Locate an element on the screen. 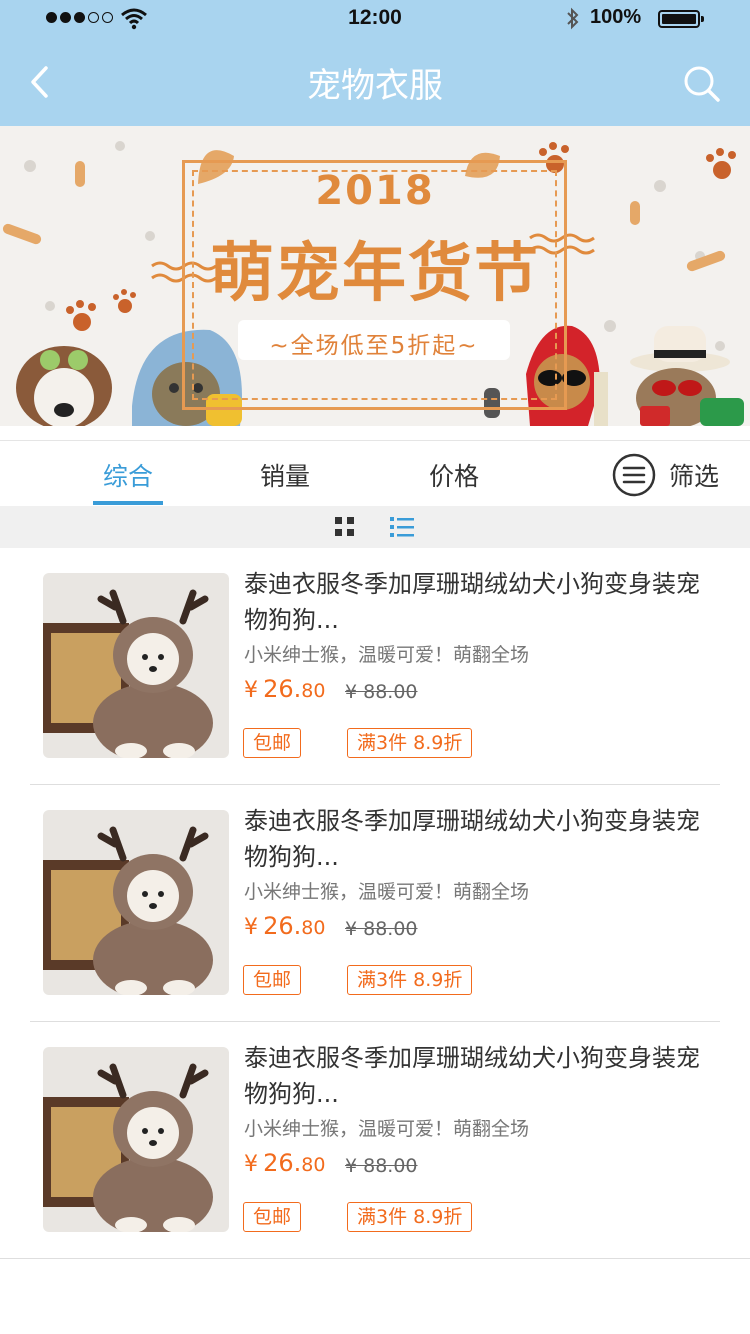 Image resolution: width=750 pixels, height=1334 pixels. navigation-bar: 宠物衣服 is located at coordinates (375, 83).